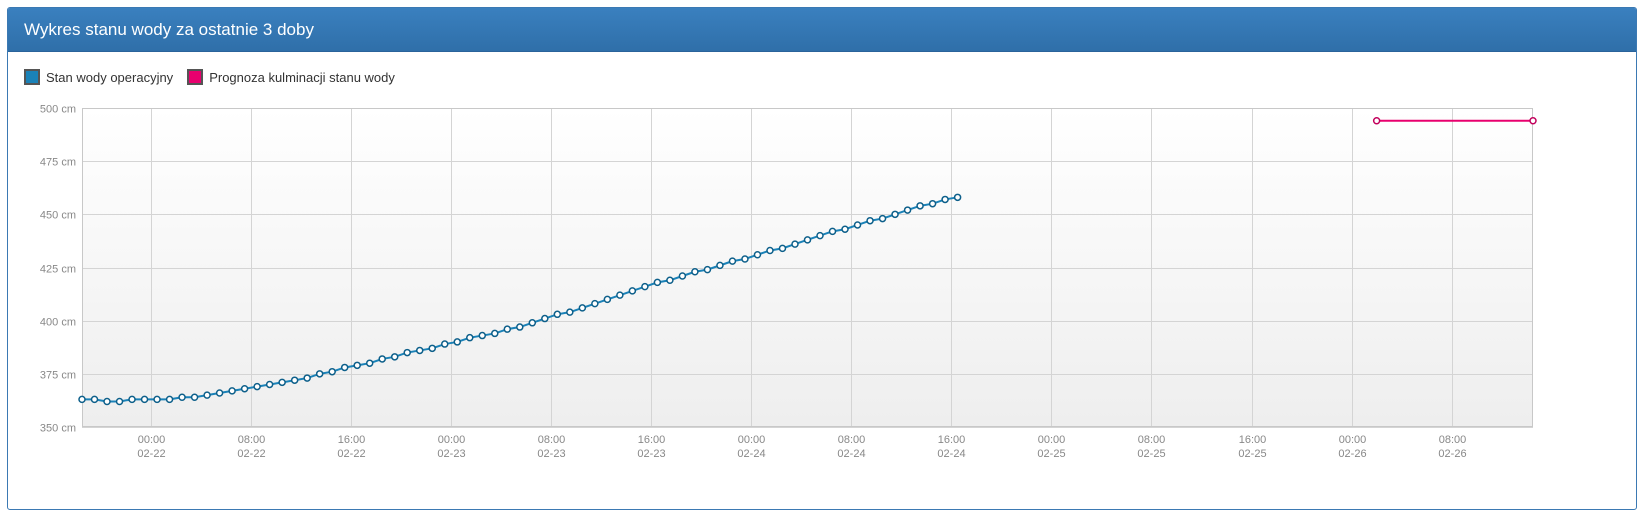  I want to click on y-tick-label: 475 cm, so click(58, 163).